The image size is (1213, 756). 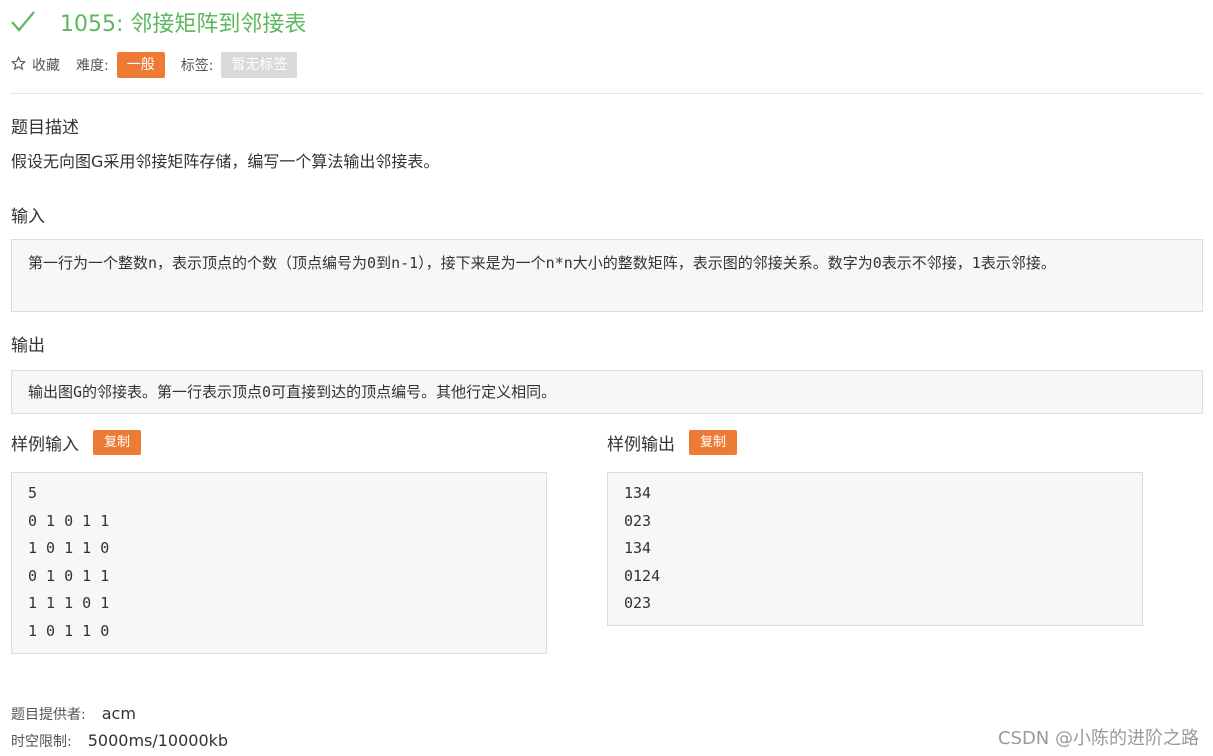 I want to click on sample-input-heading: 样例输入, so click(x=45, y=445).